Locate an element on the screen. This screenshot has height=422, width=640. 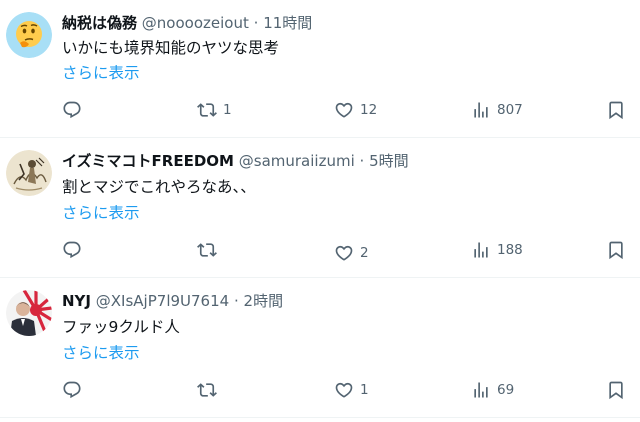
views-count: 807 is located at coordinates (510, 110).